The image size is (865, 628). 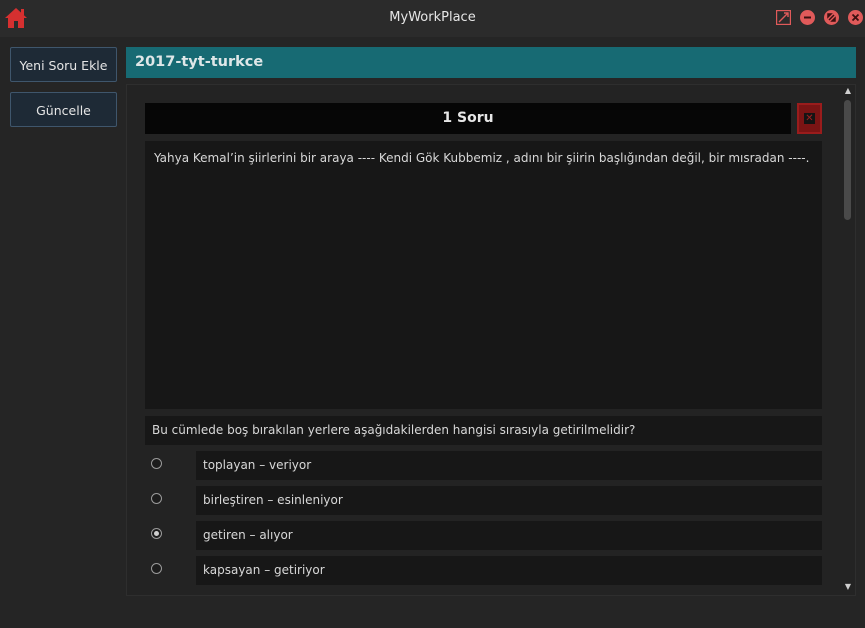 I want to click on delete-question-button: ✕, so click(x=809, y=118).